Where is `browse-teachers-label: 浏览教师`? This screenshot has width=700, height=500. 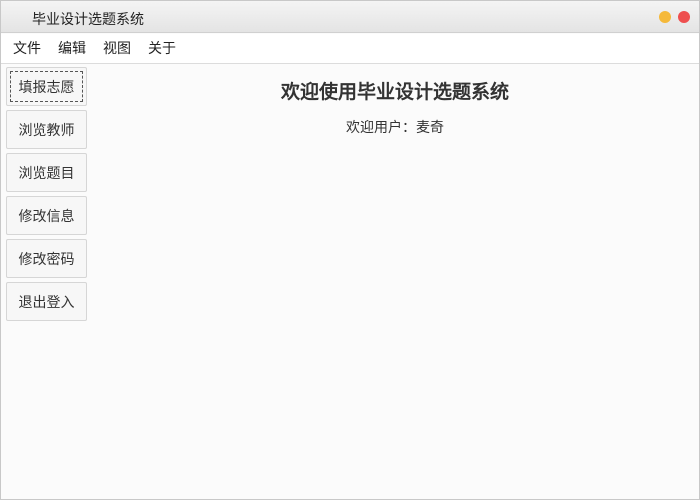 browse-teachers-label: 浏览教师 is located at coordinates (46, 130).